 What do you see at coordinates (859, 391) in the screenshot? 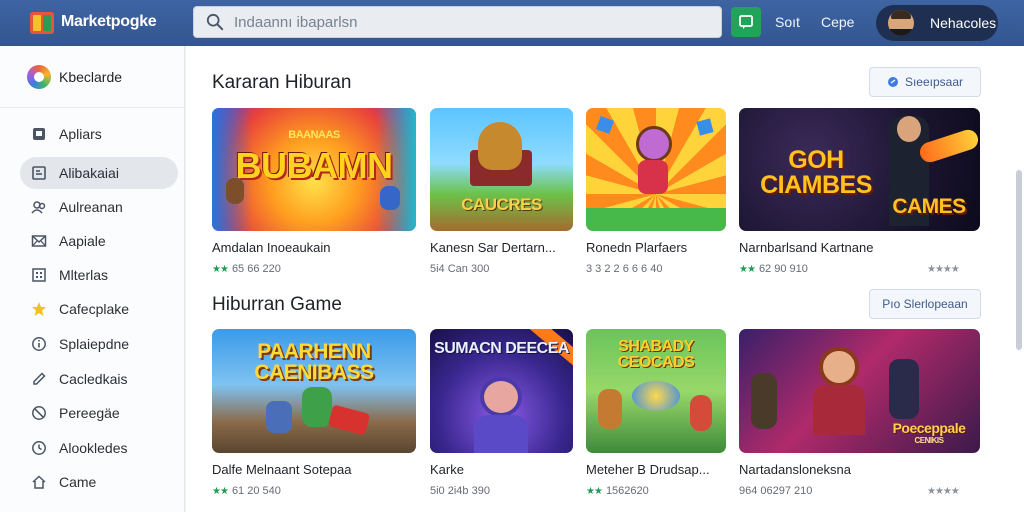
I see `game-thumbnail: Poeceppale CENIKIS` at bounding box center [859, 391].